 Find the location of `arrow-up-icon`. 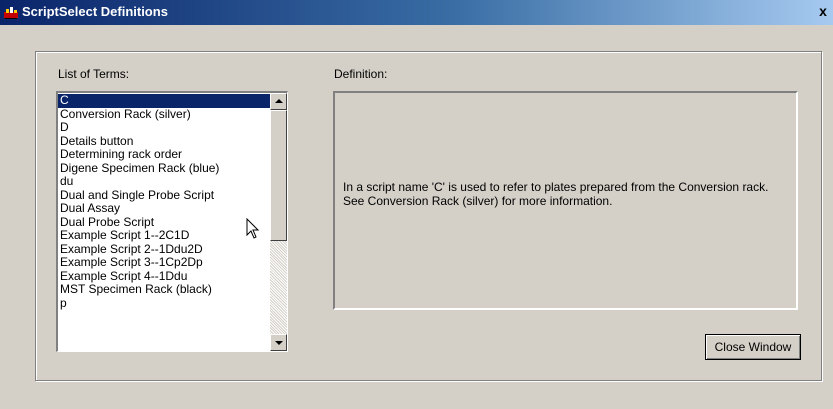

arrow-up-icon is located at coordinates (279, 101).